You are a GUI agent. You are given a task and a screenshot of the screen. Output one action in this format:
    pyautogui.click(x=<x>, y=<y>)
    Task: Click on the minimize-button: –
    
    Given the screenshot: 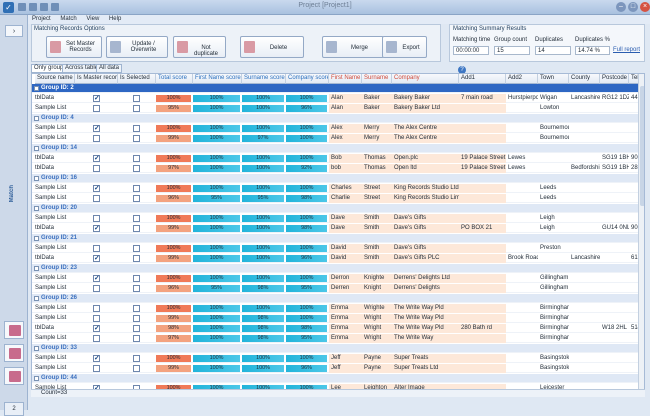 What is the action you would take?
    pyautogui.click(x=621, y=7)
    